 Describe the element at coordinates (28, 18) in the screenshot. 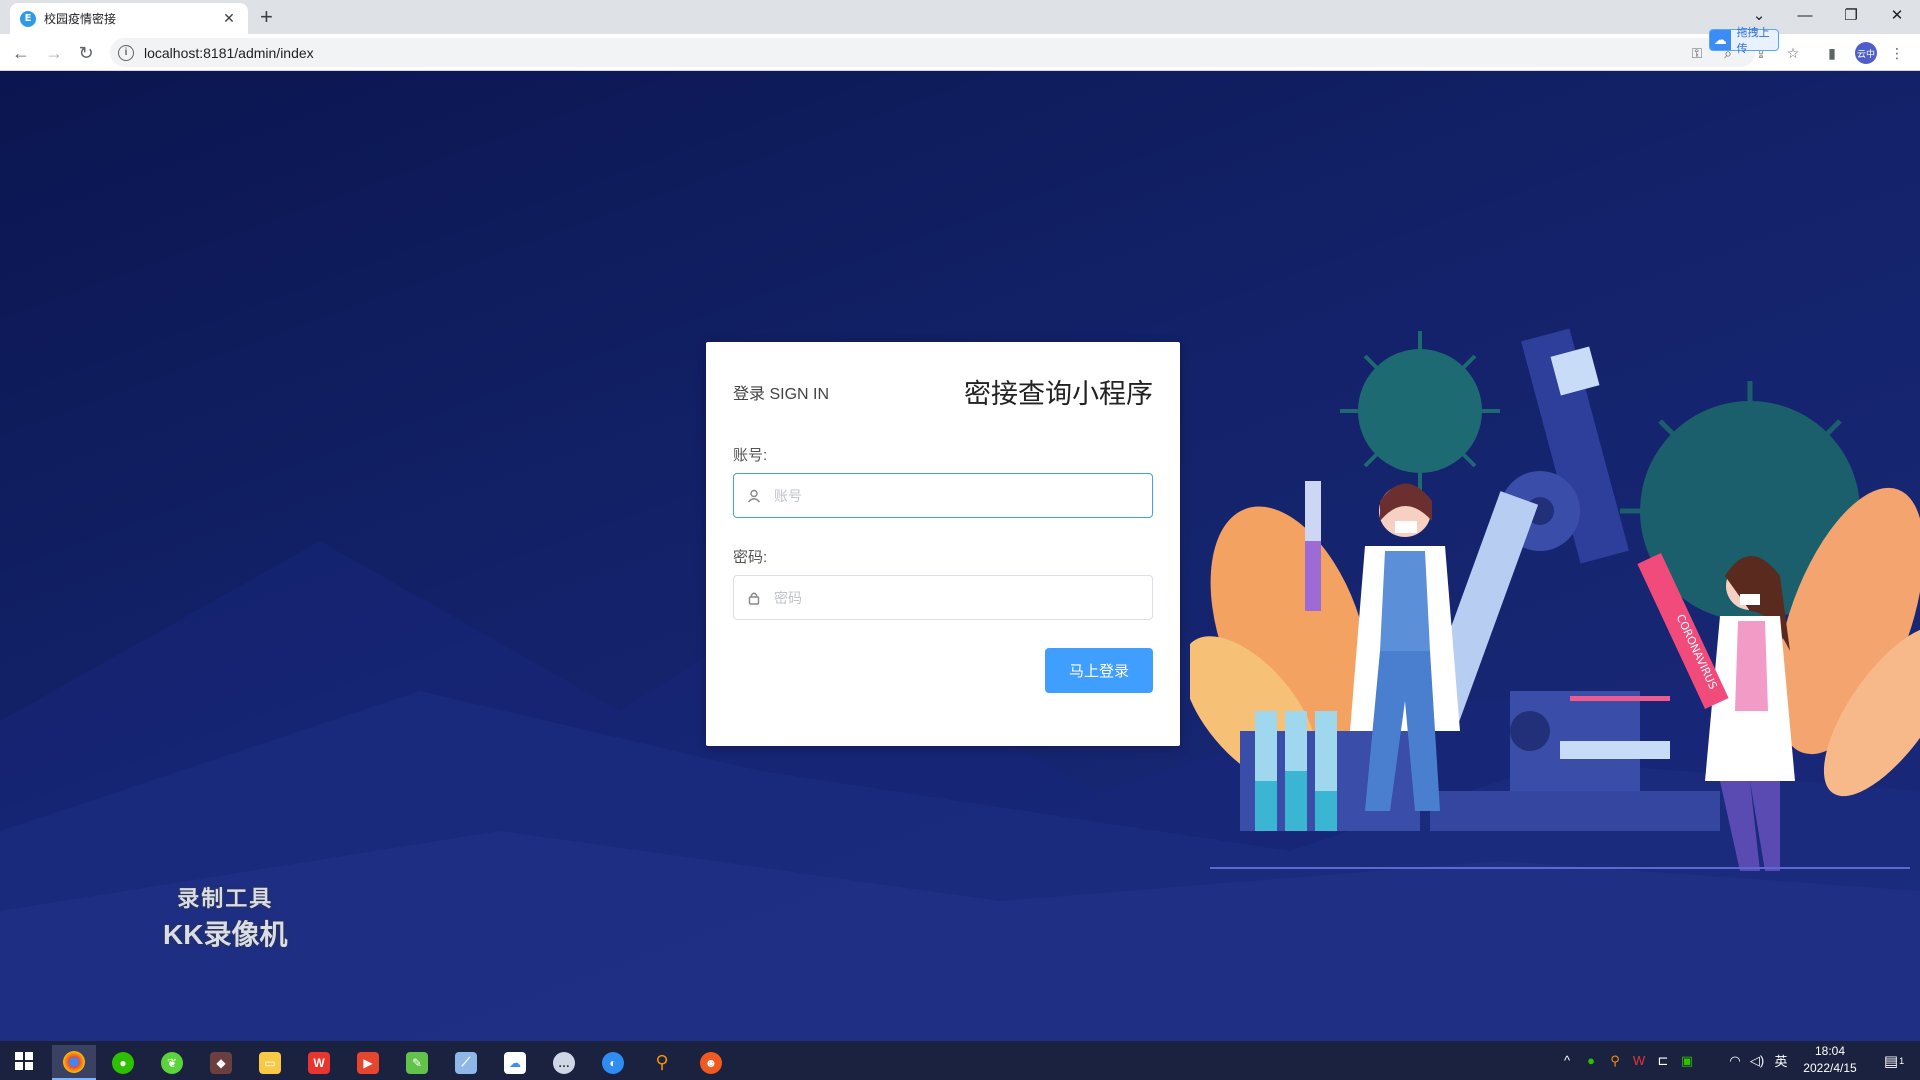

I see `tab-favicon-icon: E` at that location.